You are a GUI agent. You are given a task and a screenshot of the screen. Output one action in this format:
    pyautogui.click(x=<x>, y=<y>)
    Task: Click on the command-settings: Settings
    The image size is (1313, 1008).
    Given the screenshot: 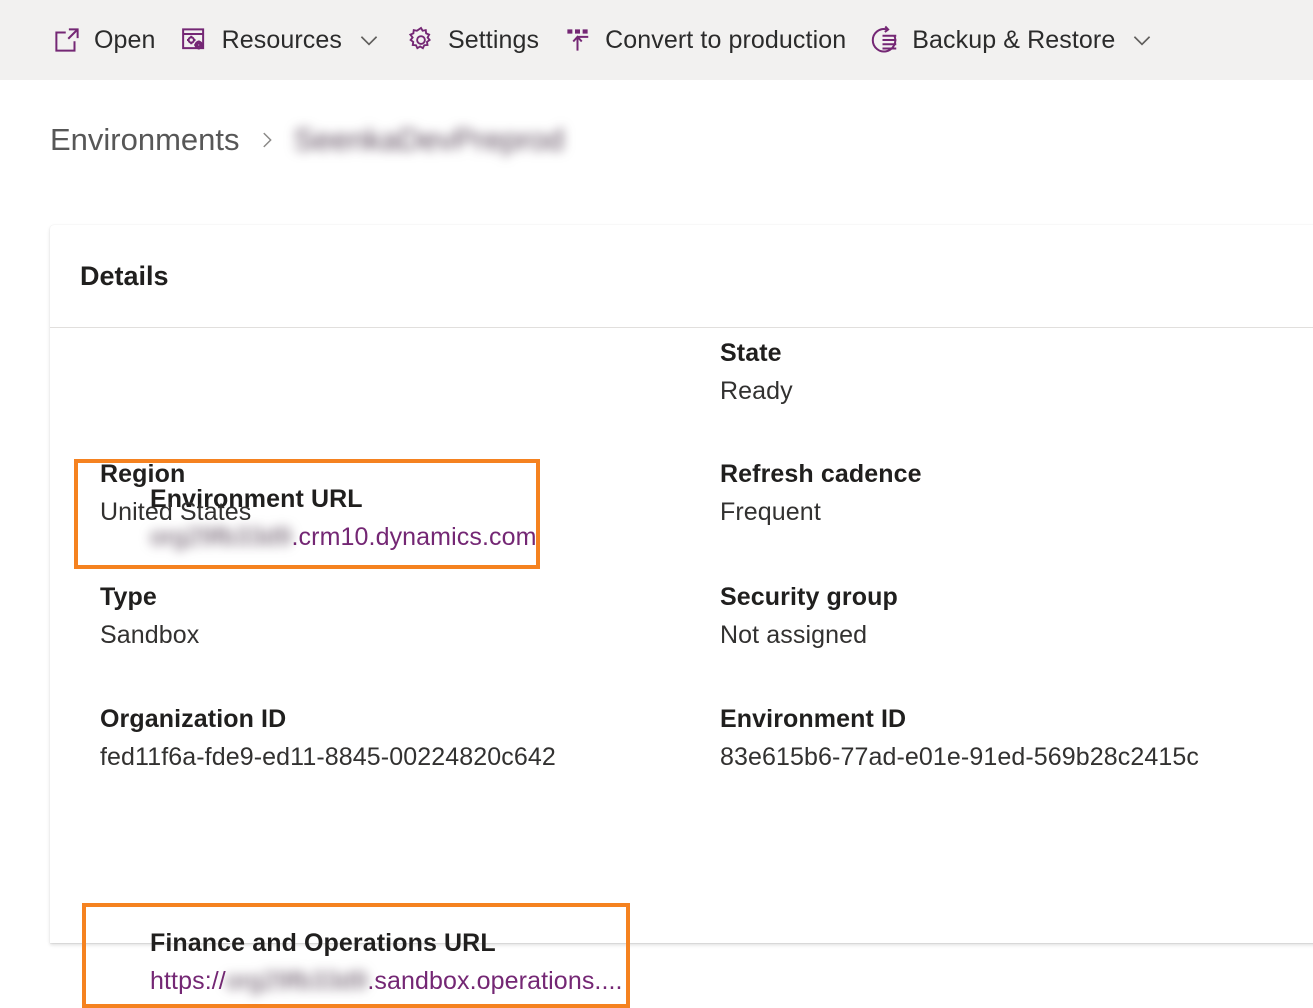 What is the action you would take?
    pyautogui.click(x=472, y=40)
    